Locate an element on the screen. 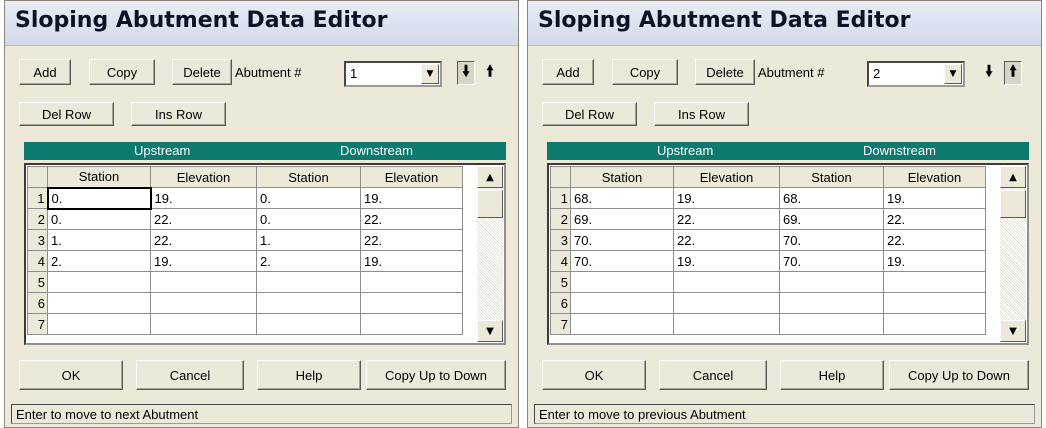  cancel-button: Cancel is located at coordinates (190, 375).